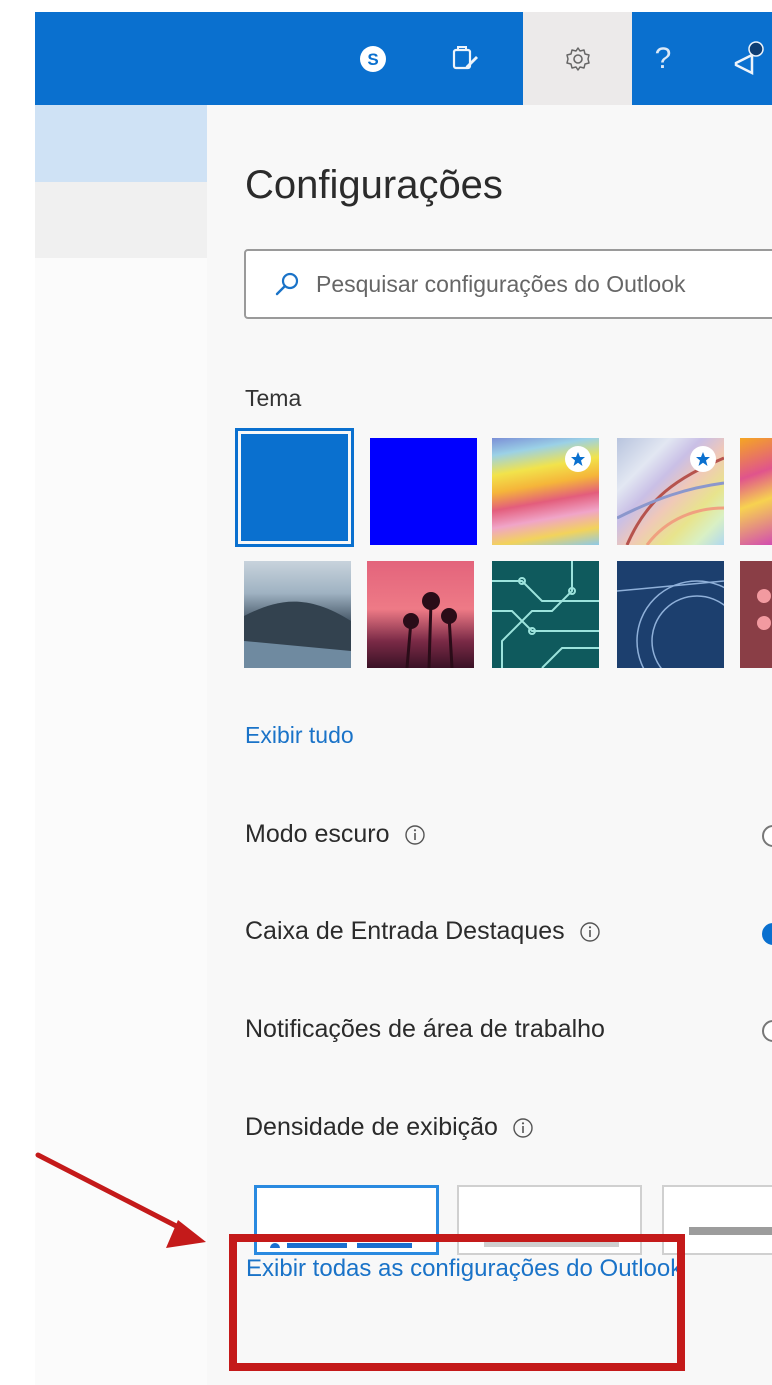  What do you see at coordinates (121, 220) in the screenshot?
I see `list-row` at bounding box center [121, 220].